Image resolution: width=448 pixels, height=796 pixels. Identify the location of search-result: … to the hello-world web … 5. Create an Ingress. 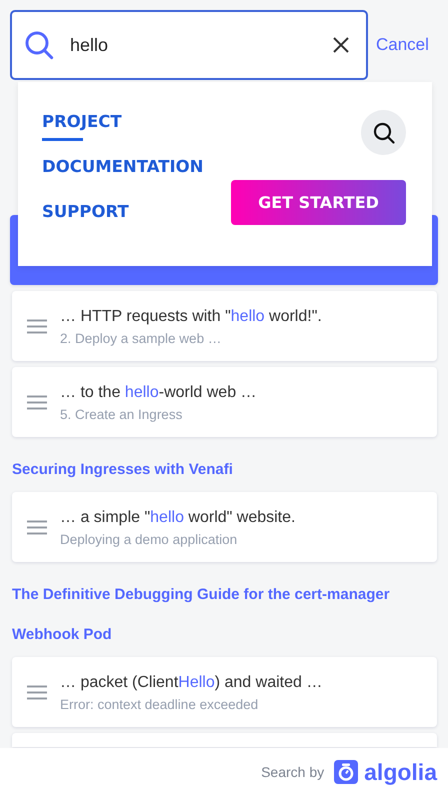
(224, 402).